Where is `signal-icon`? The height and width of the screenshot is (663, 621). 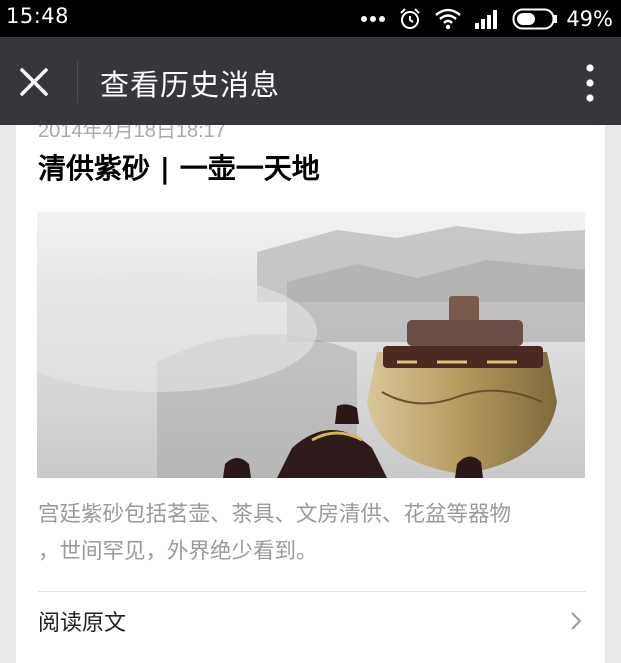
signal-icon is located at coordinates (486, 19).